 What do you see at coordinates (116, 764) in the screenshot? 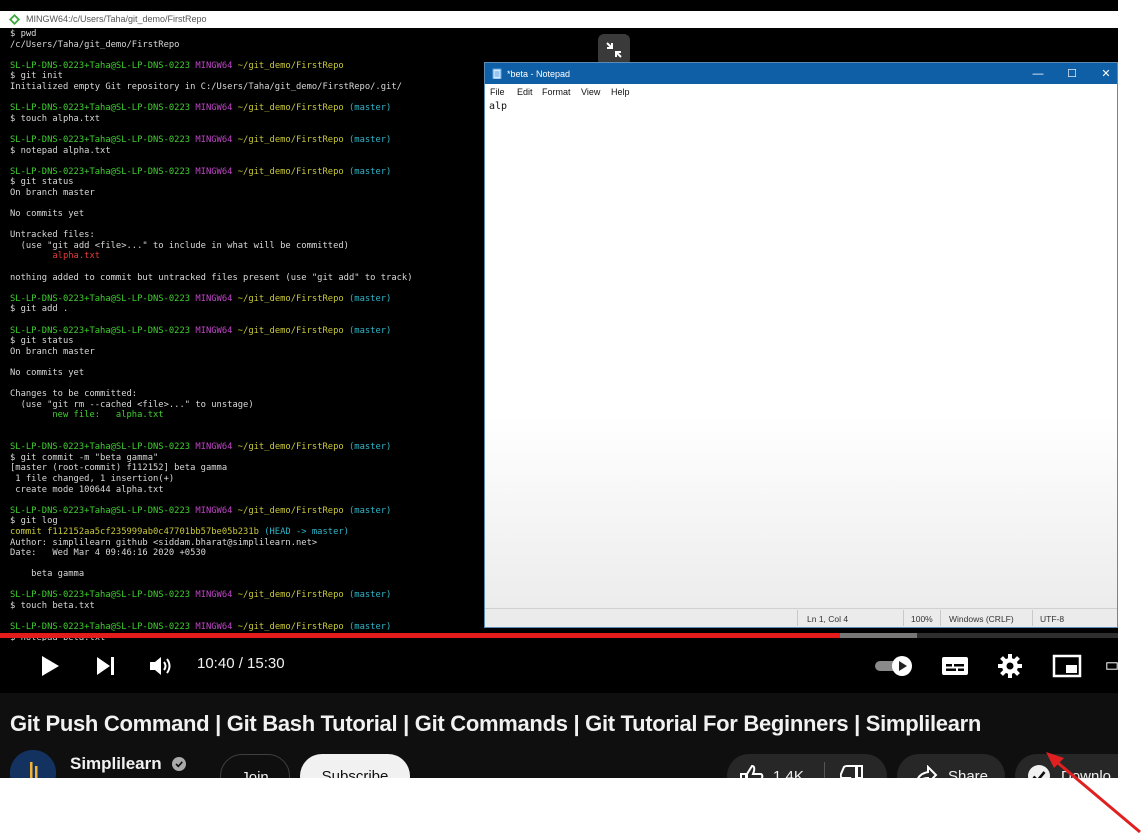
I see `channel-name: Simplilearn` at bounding box center [116, 764].